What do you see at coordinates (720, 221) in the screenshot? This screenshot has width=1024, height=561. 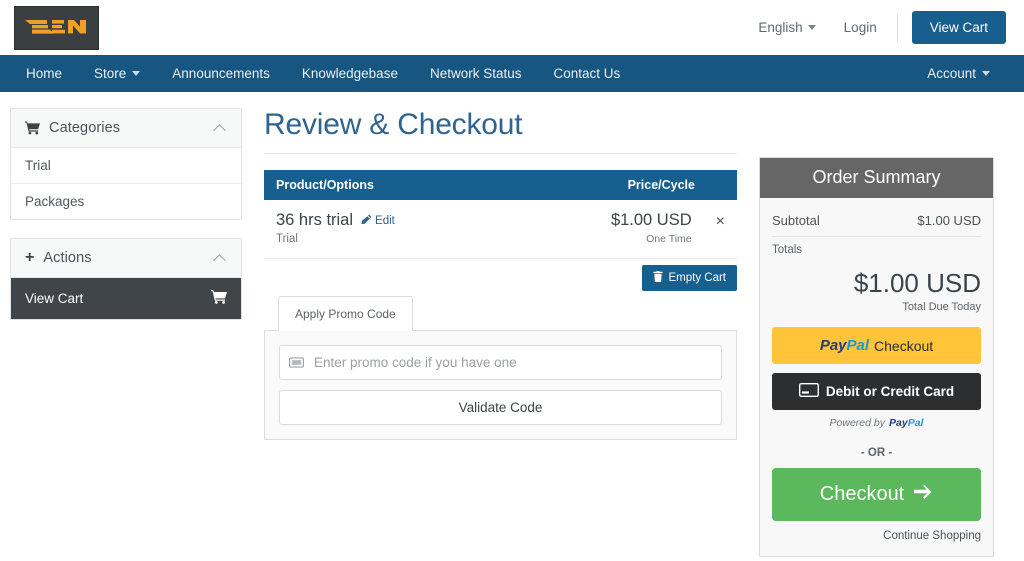 I see `remove-item-icon: ×` at bounding box center [720, 221].